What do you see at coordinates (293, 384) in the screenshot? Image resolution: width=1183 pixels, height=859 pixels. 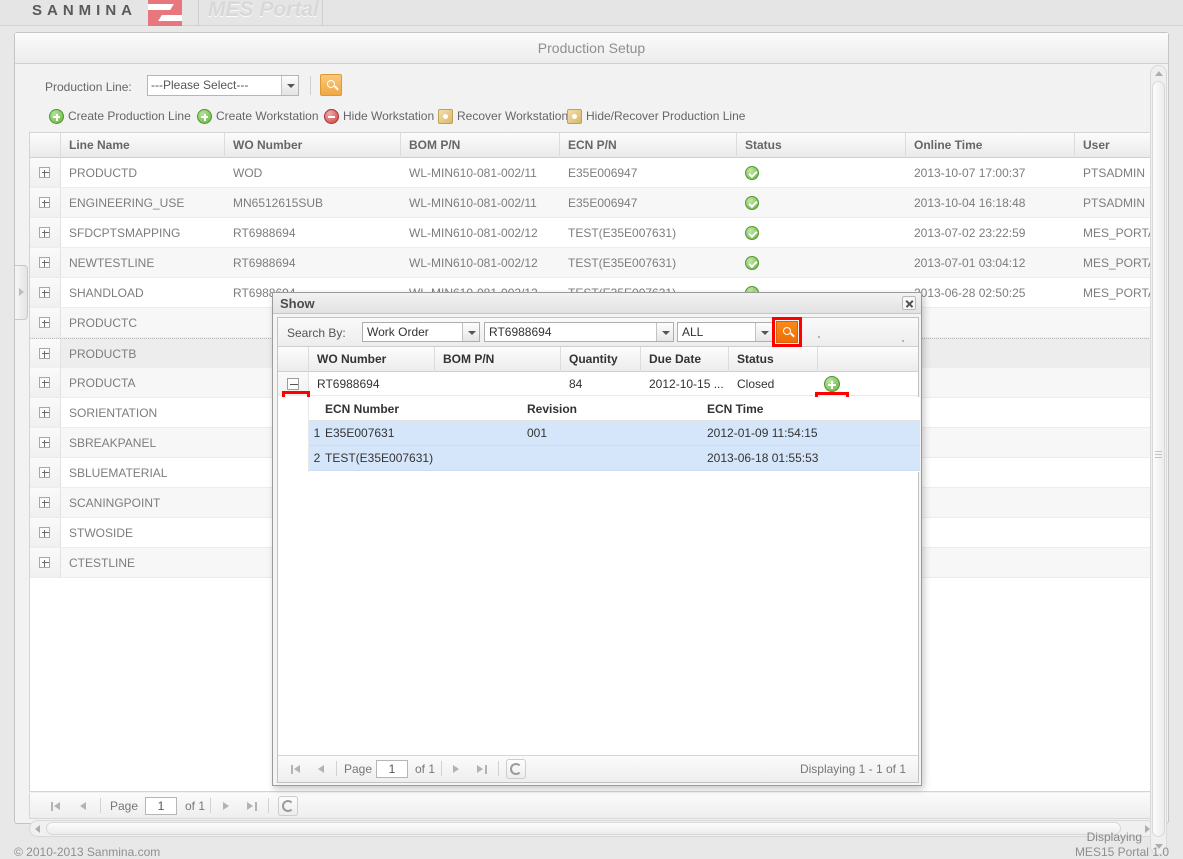 I see `minus-expander-icon` at bounding box center [293, 384].